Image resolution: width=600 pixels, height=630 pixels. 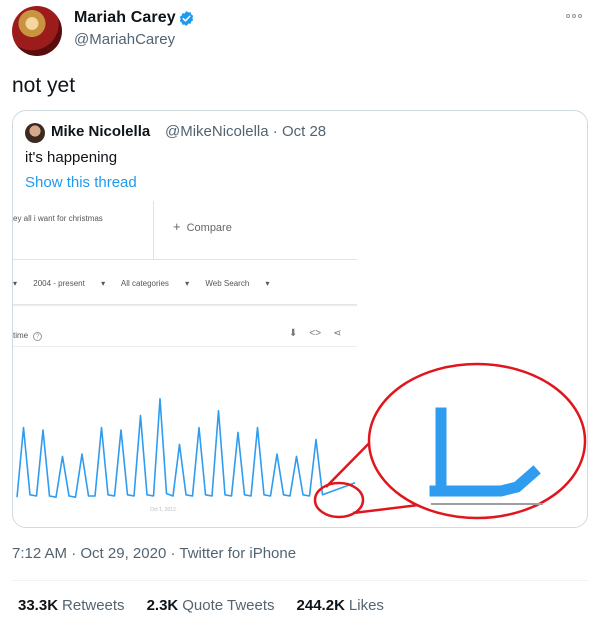 What do you see at coordinates (40, 553) in the screenshot?
I see `tweet-time: 7:12 AM` at bounding box center [40, 553].